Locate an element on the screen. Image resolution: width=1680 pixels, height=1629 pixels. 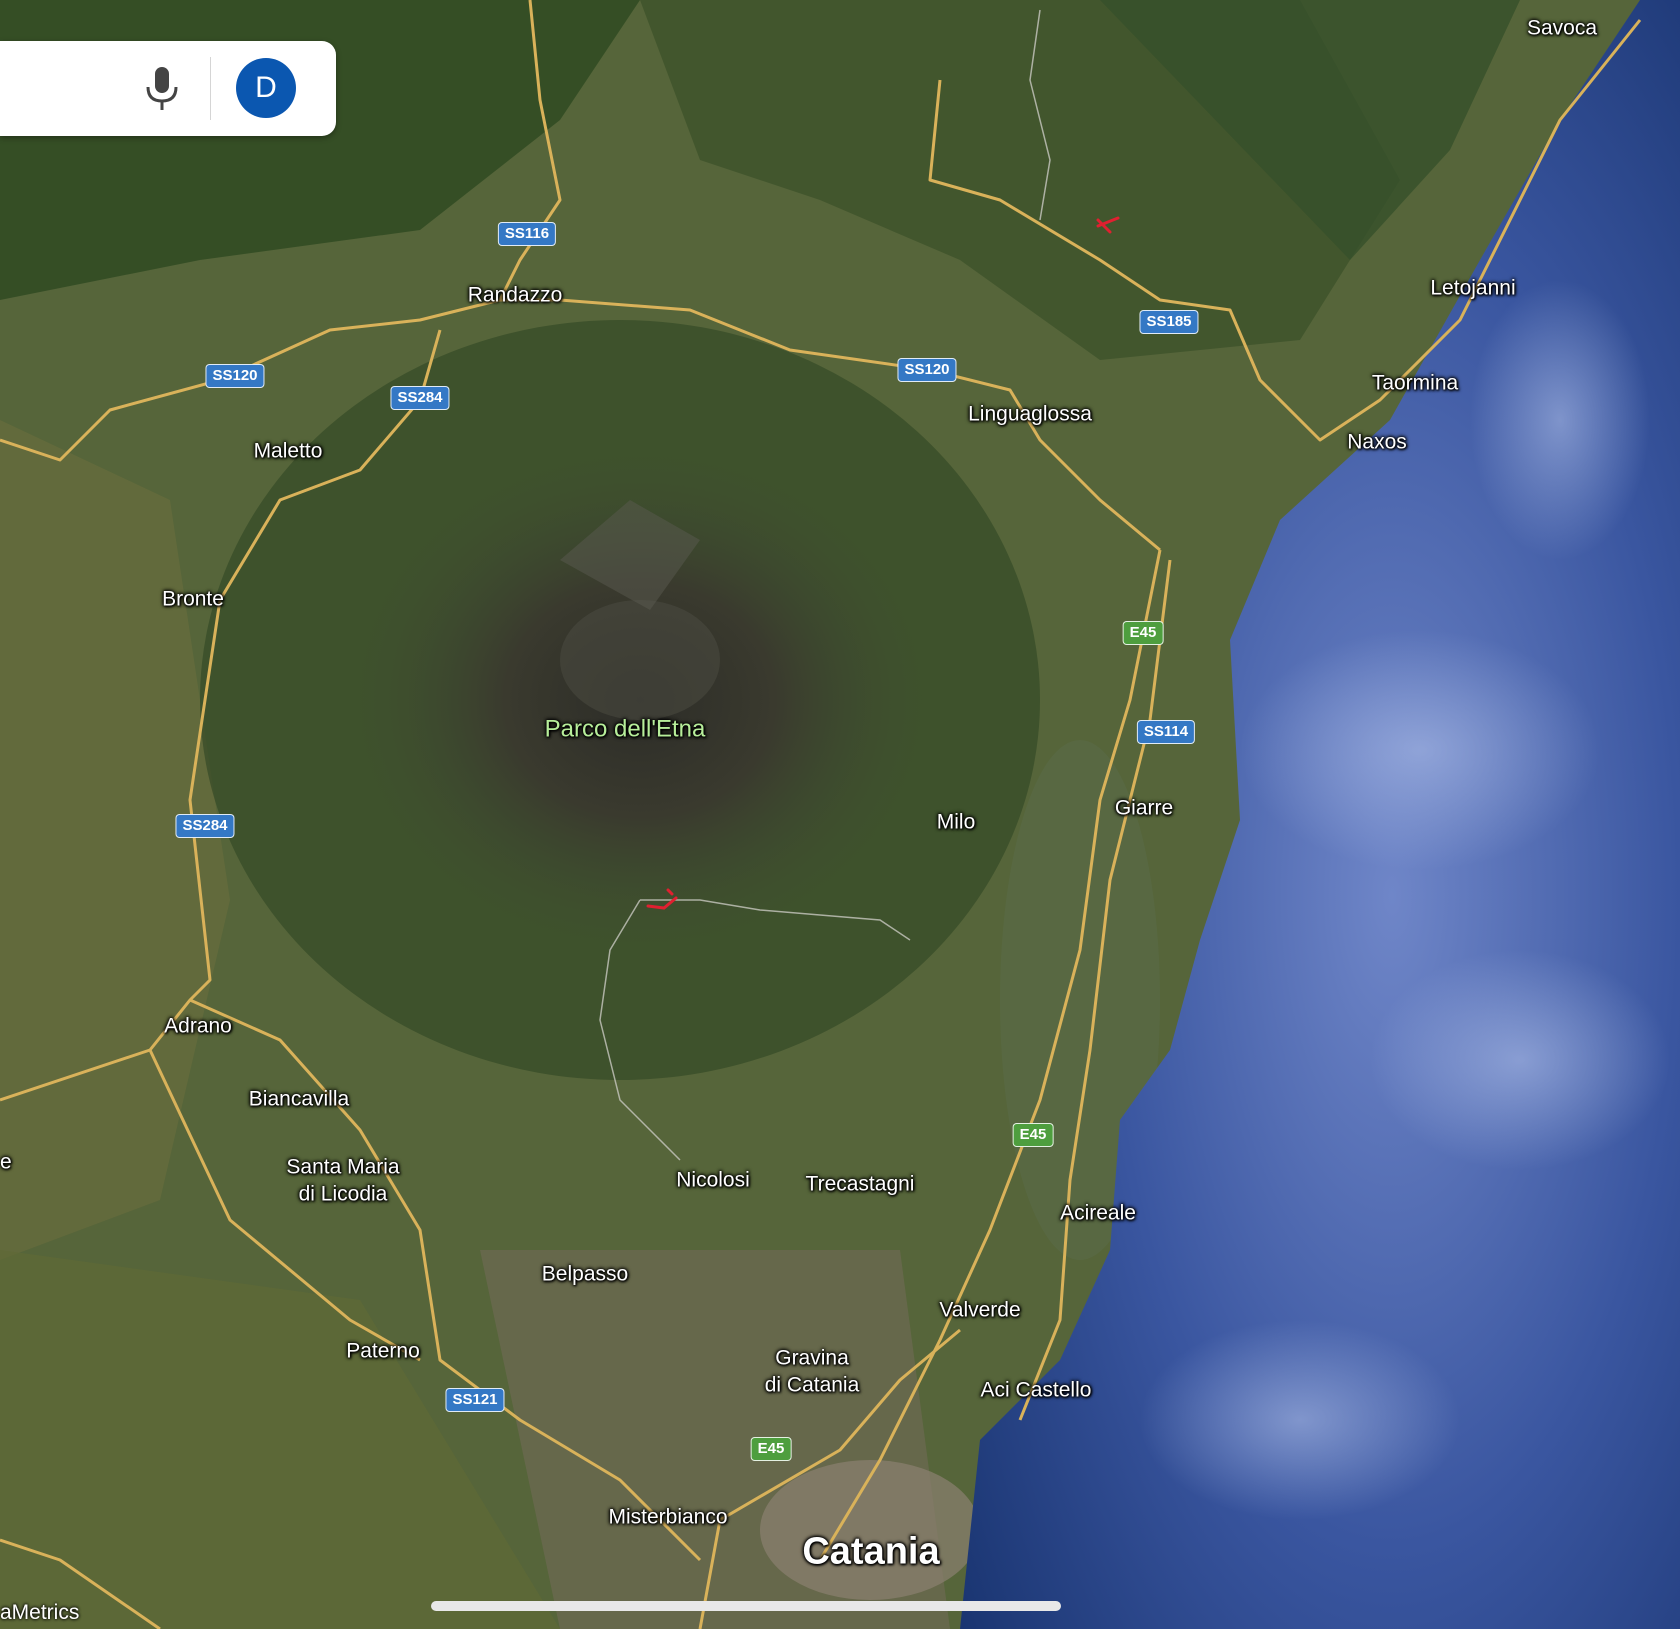
home-indicator is located at coordinates (746, 1606).